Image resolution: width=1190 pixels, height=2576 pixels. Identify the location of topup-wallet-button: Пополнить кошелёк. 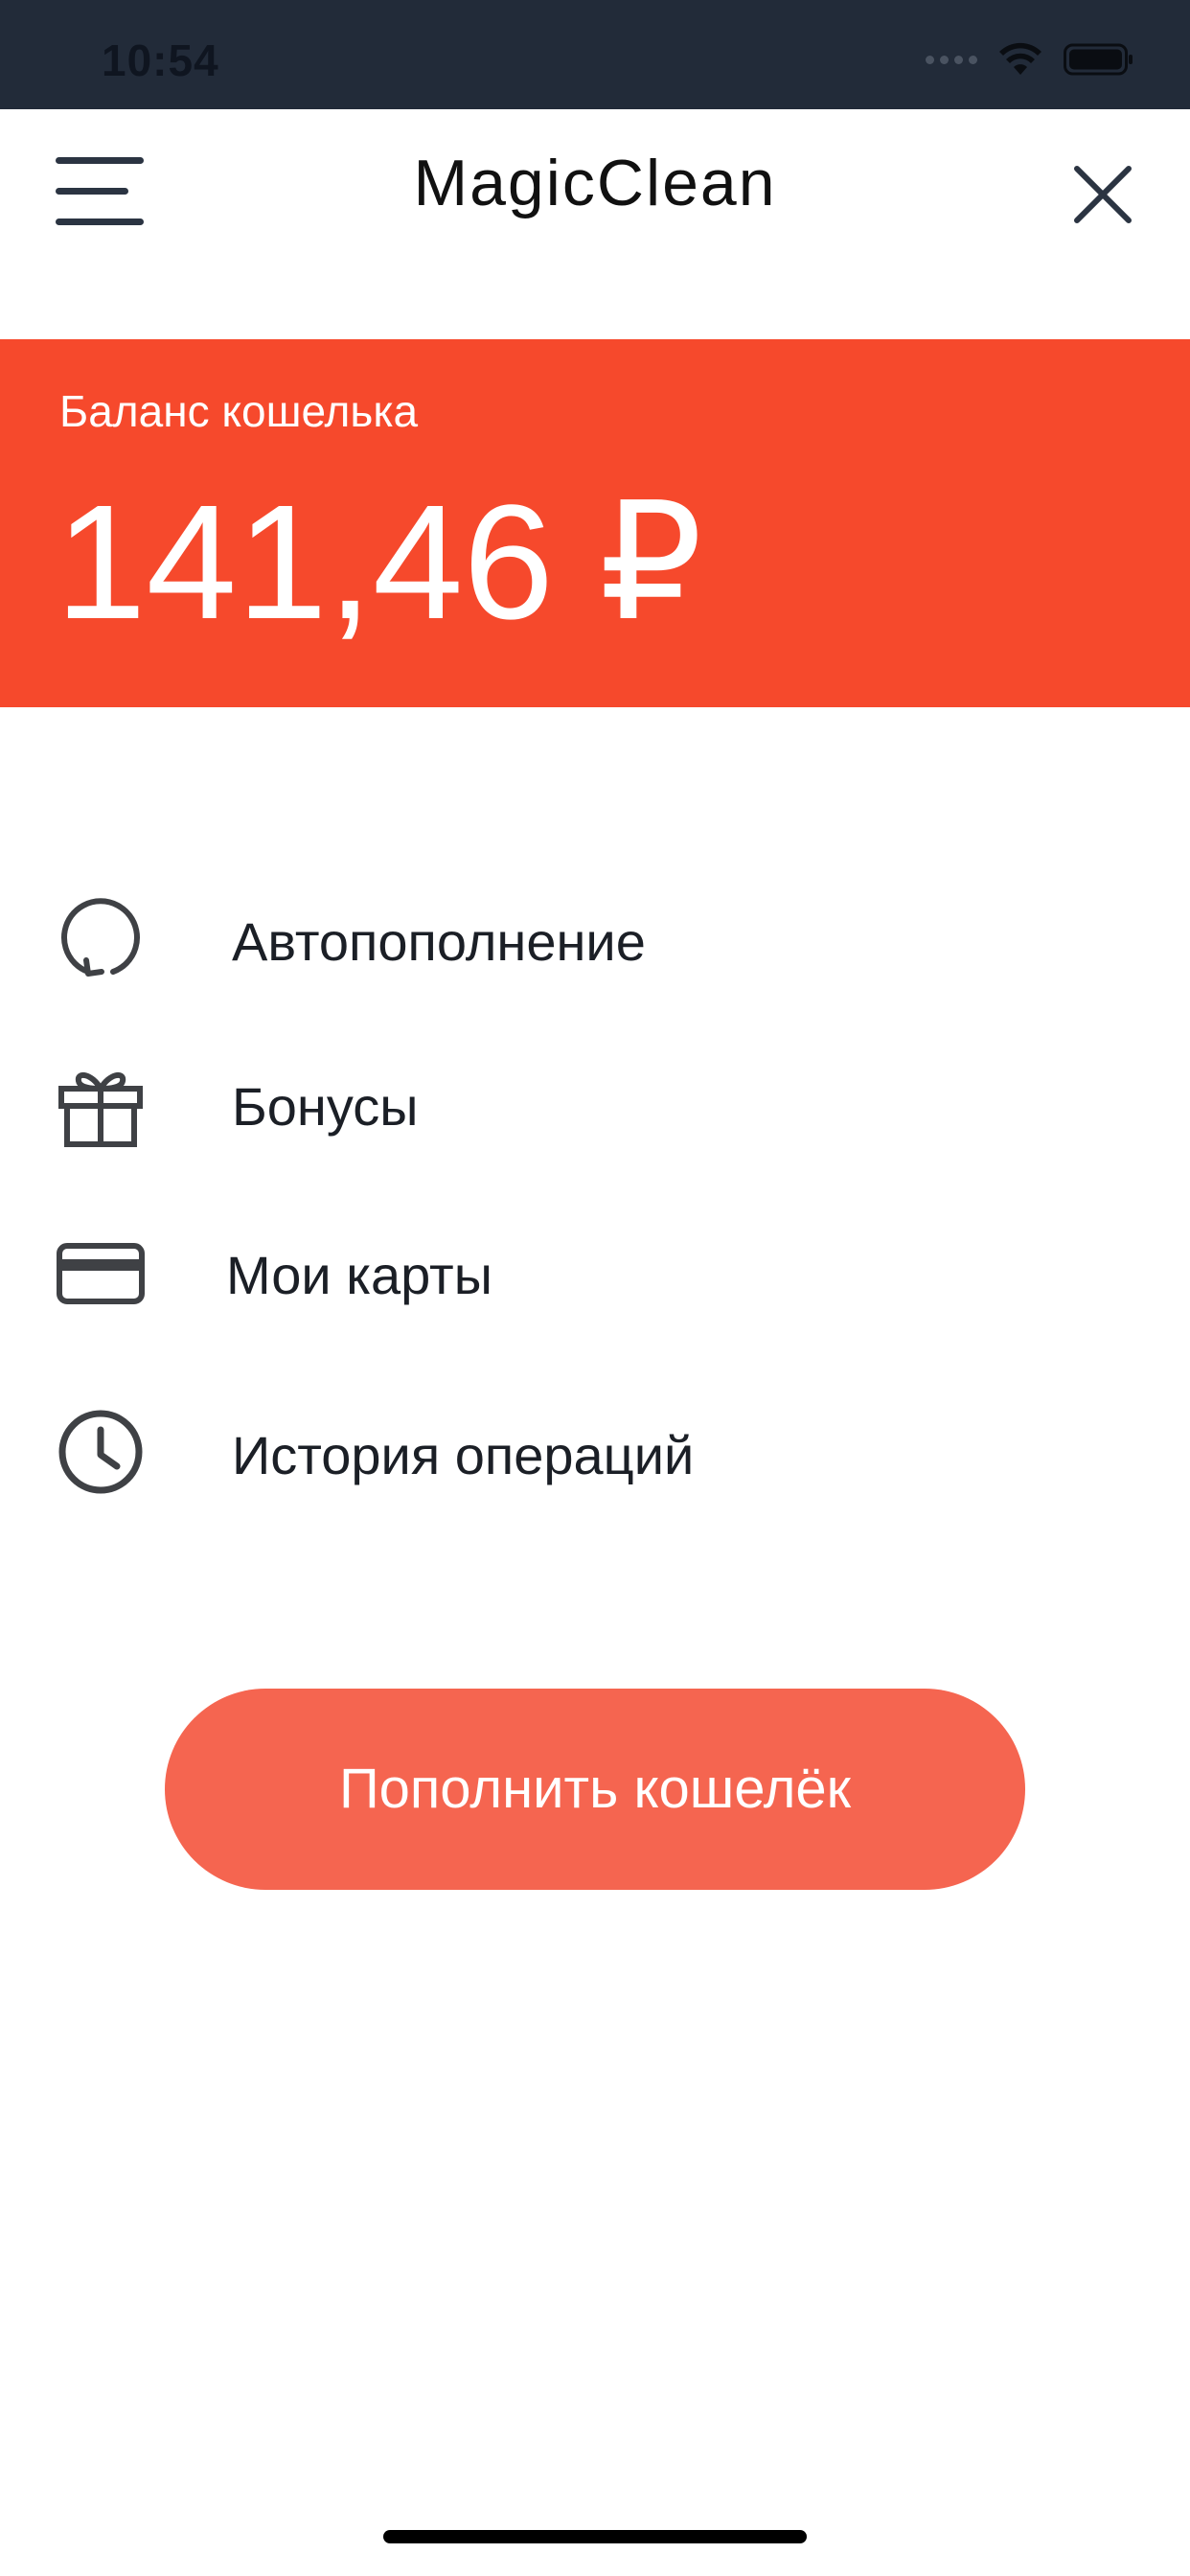
(595, 1789).